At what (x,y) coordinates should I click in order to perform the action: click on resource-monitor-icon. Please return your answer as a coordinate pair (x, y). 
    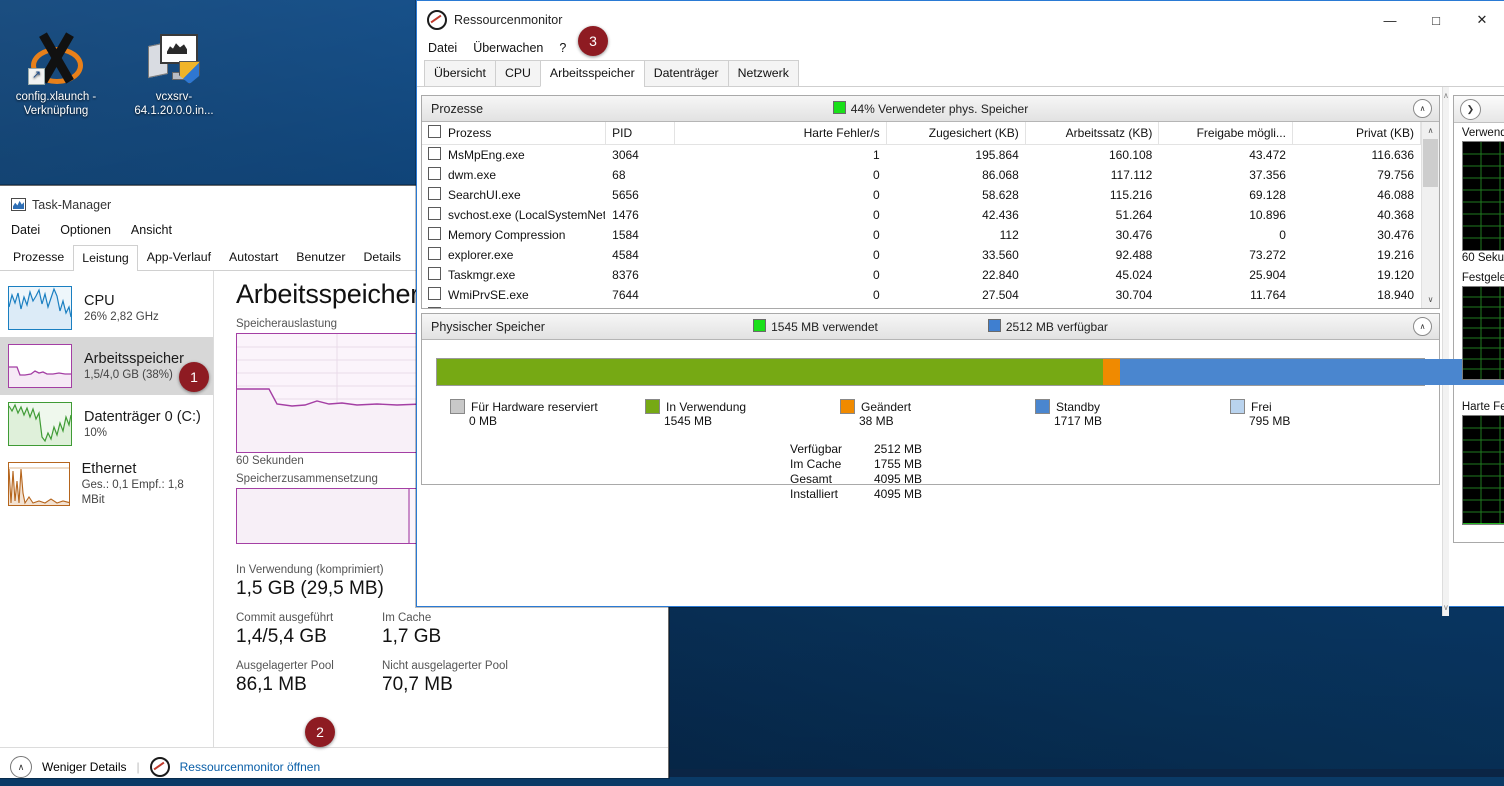
    Looking at the image, I should click on (159, 767).